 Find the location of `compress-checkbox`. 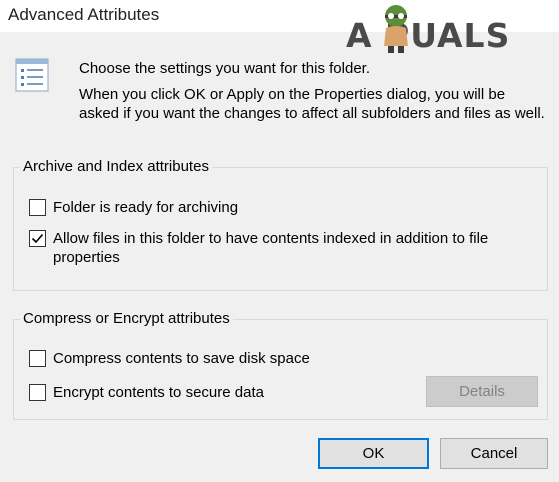

compress-checkbox is located at coordinates (37, 358).